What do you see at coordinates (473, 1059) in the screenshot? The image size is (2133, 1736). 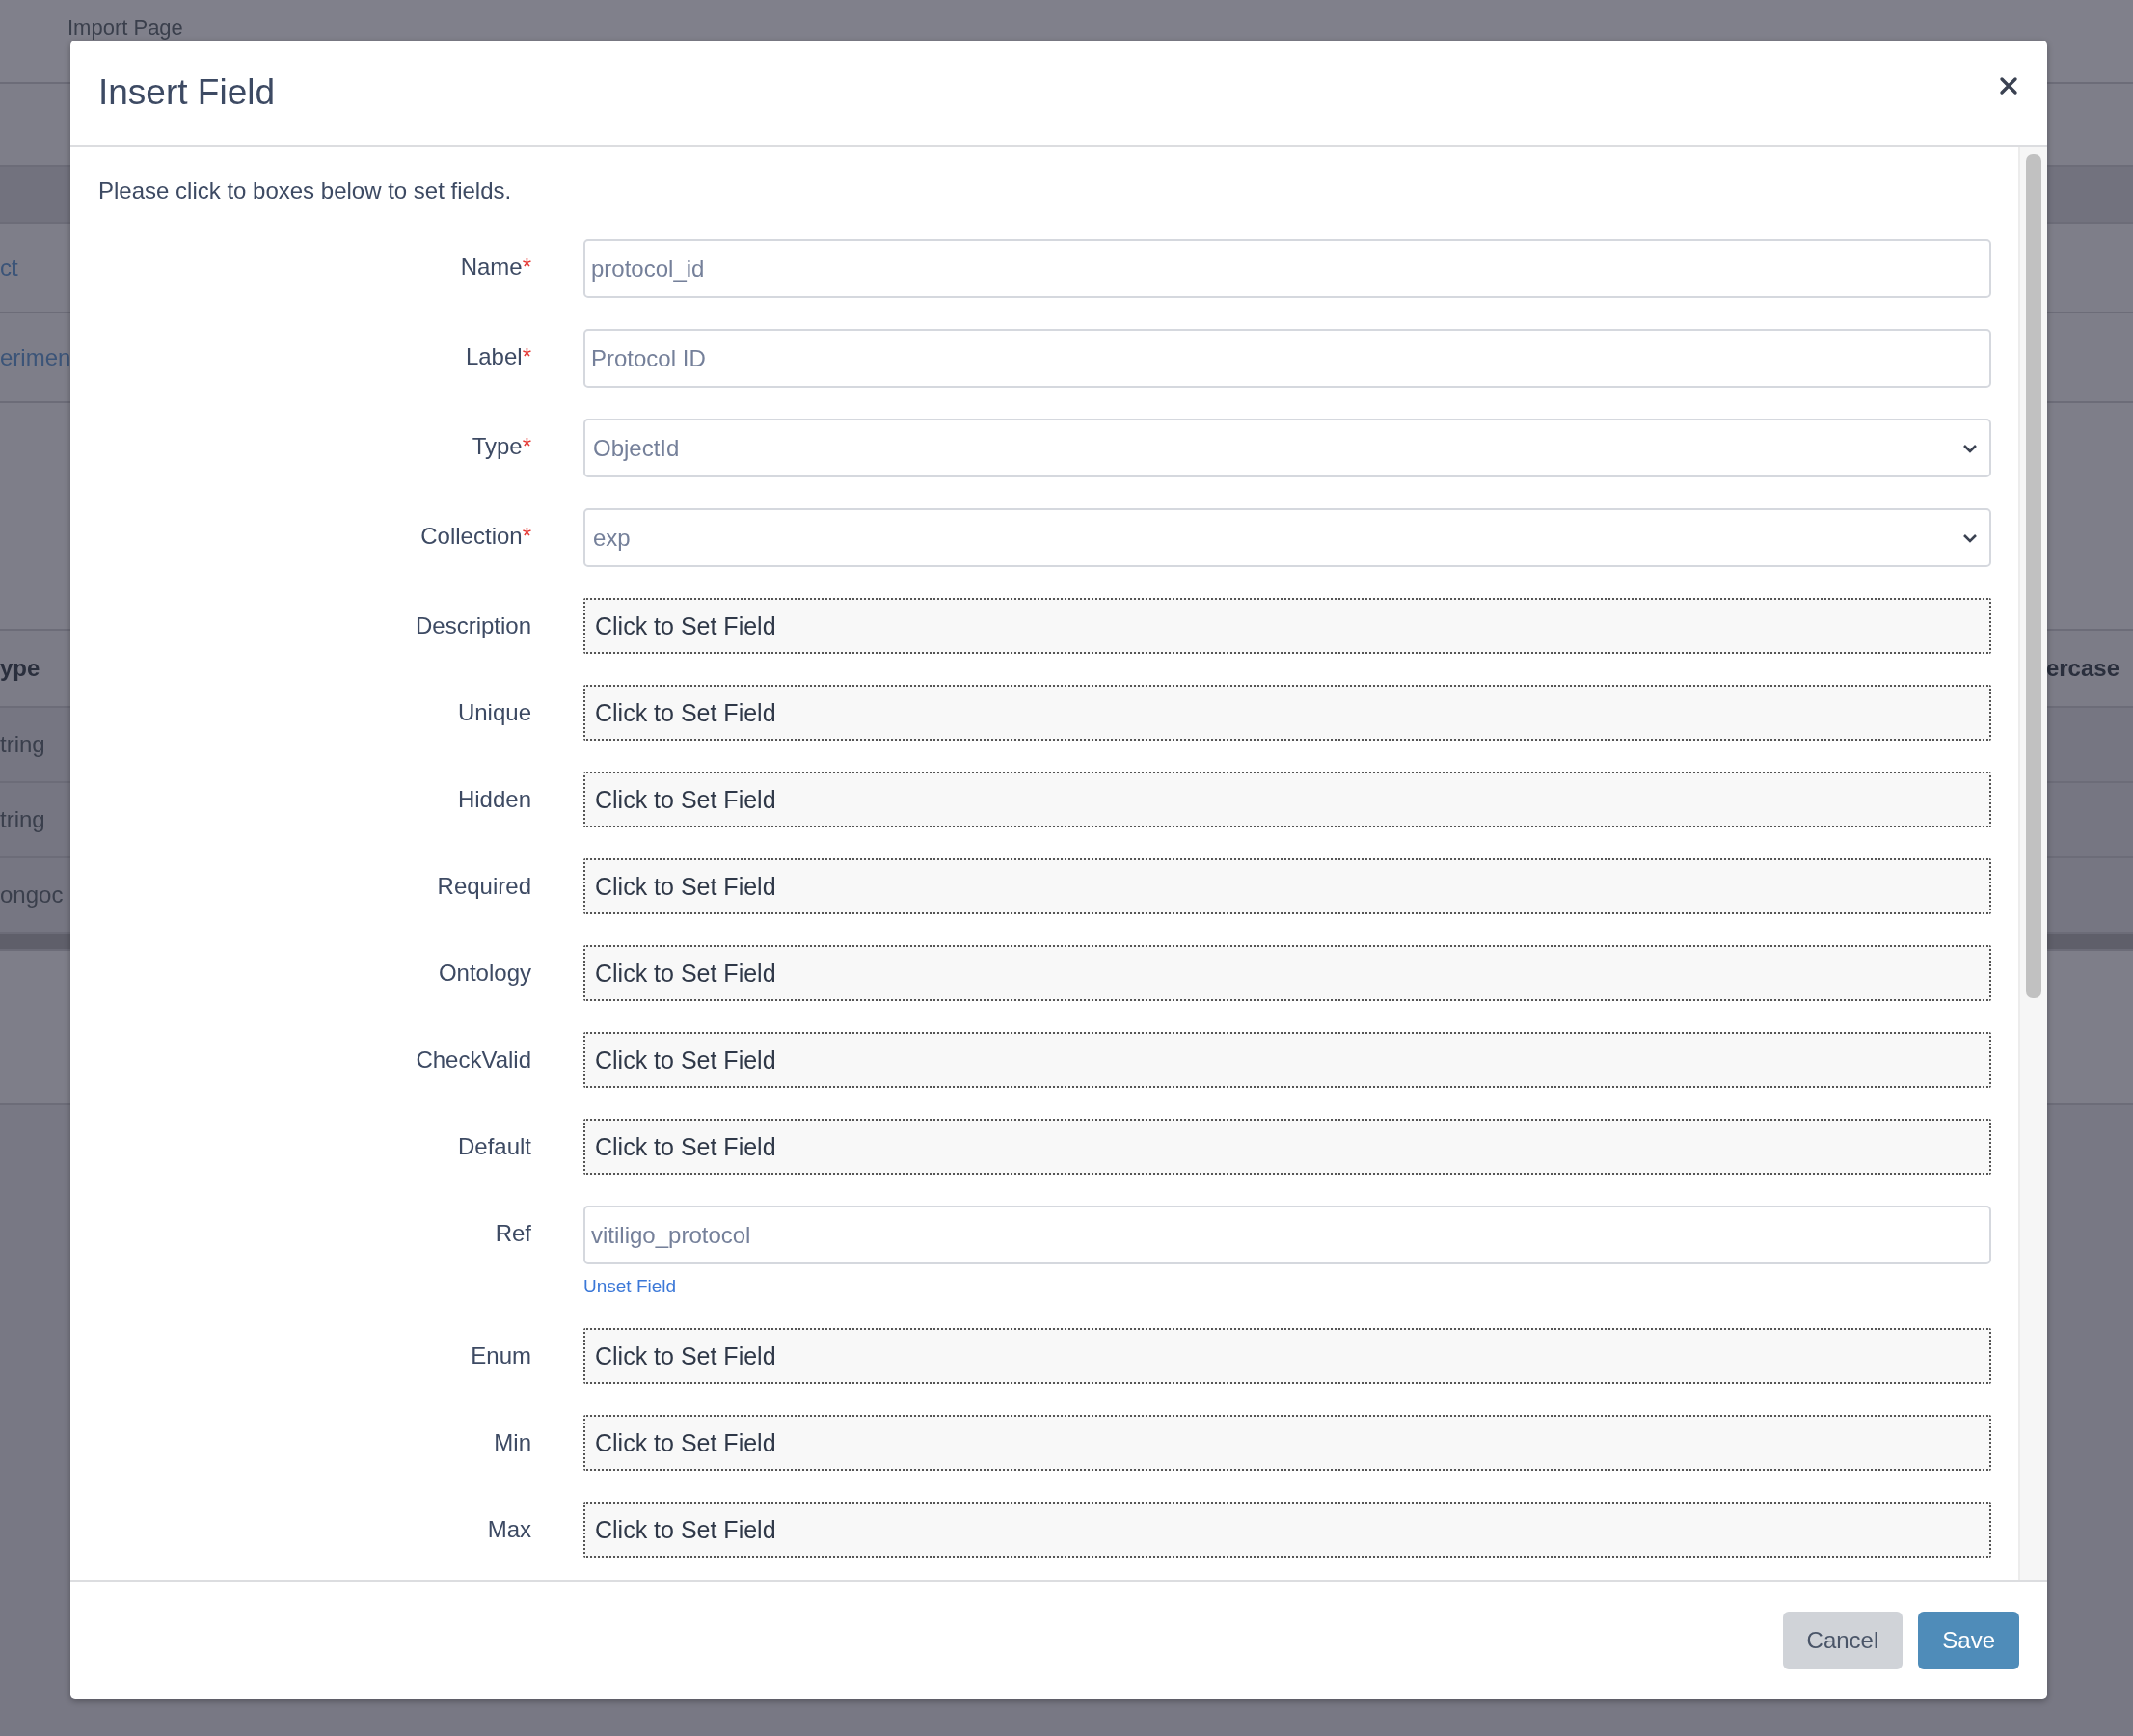 I see `field-label: CheckValid` at bounding box center [473, 1059].